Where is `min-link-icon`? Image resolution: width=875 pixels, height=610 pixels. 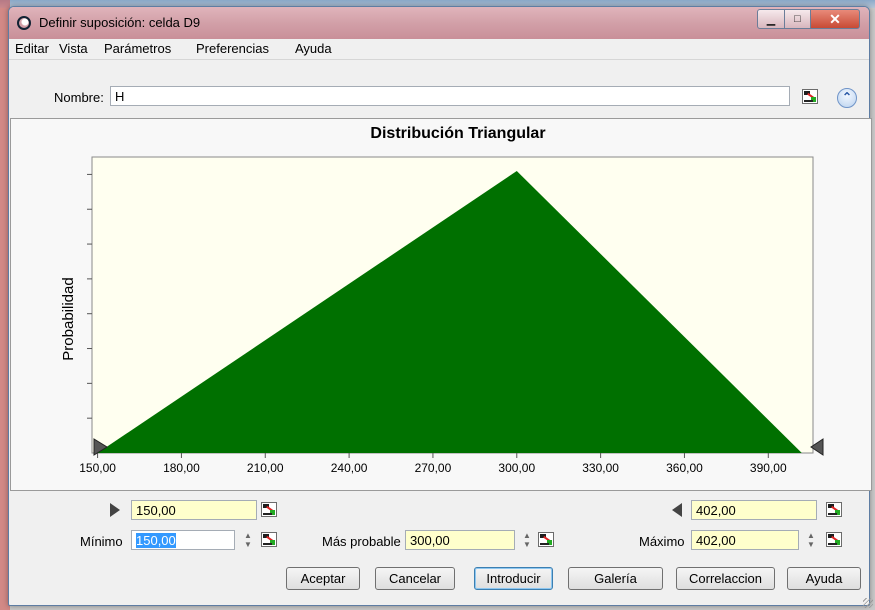
min-link-icon is located at coordinates (269, 539).